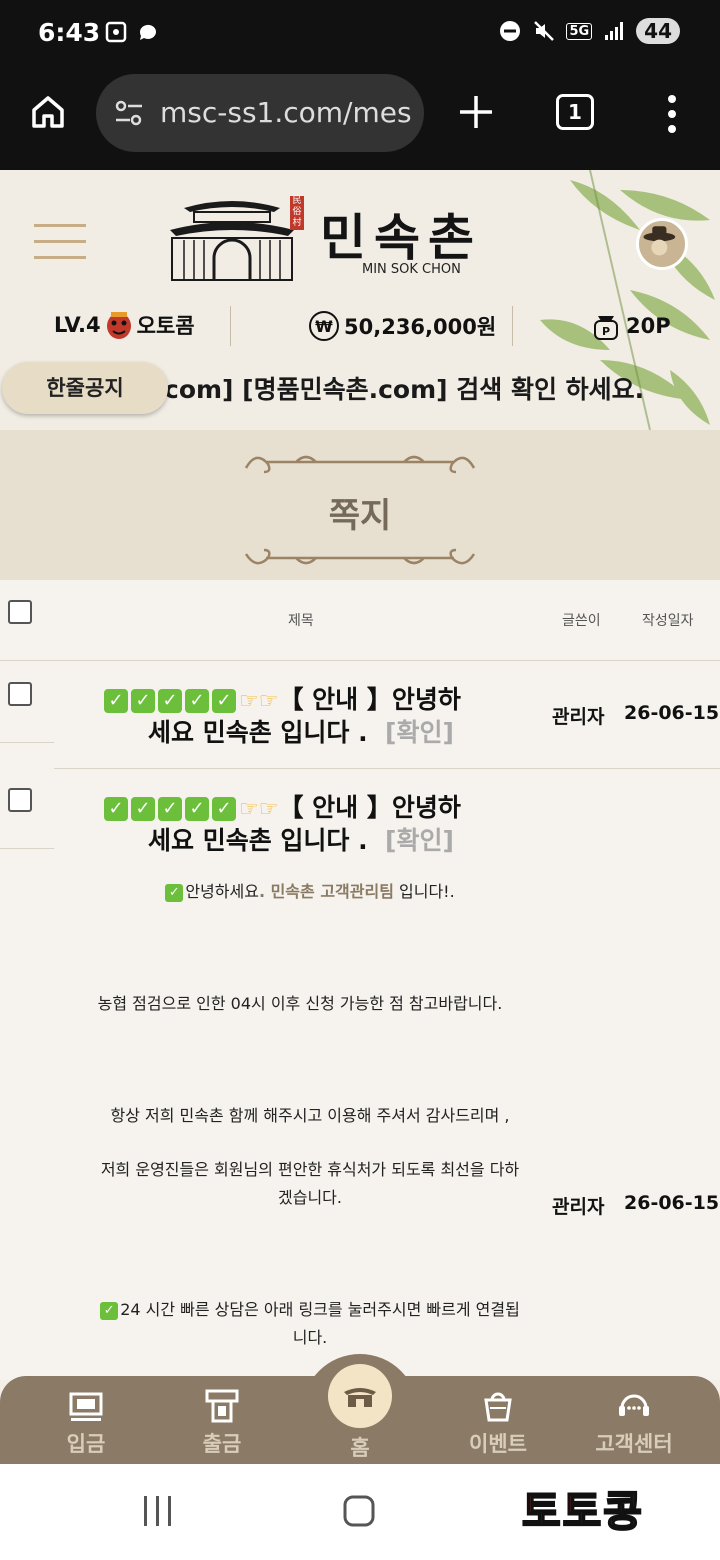 Image resolution: width=720 pixels, height=1560 pixels. What do you see at coordinates (360, 464) in the screenshot?
I see `ornament-top-icon` at bounding box center [360, 464].